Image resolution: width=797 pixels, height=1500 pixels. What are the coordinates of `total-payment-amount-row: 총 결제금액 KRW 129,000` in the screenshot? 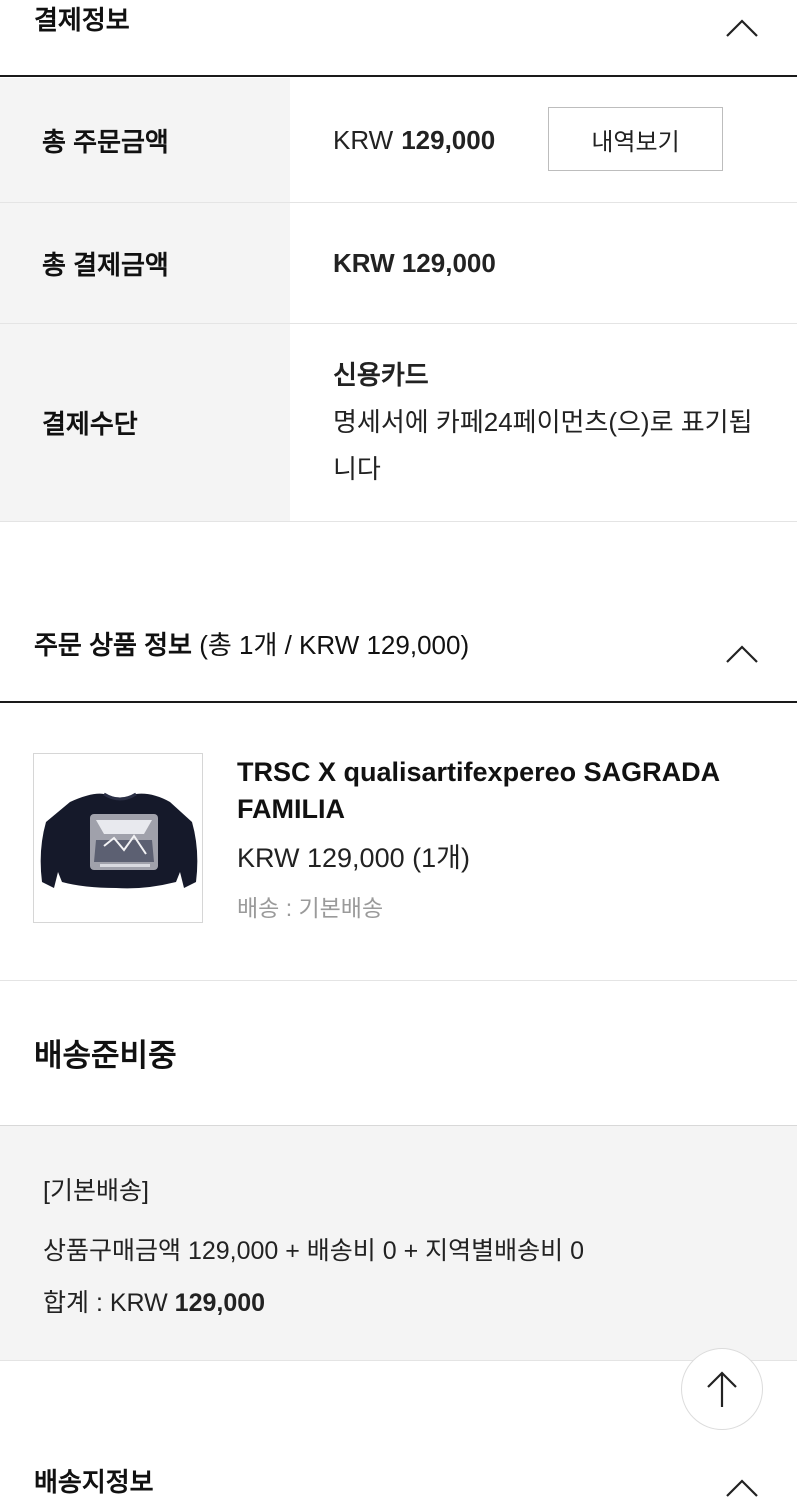 It's located at (398, 263).